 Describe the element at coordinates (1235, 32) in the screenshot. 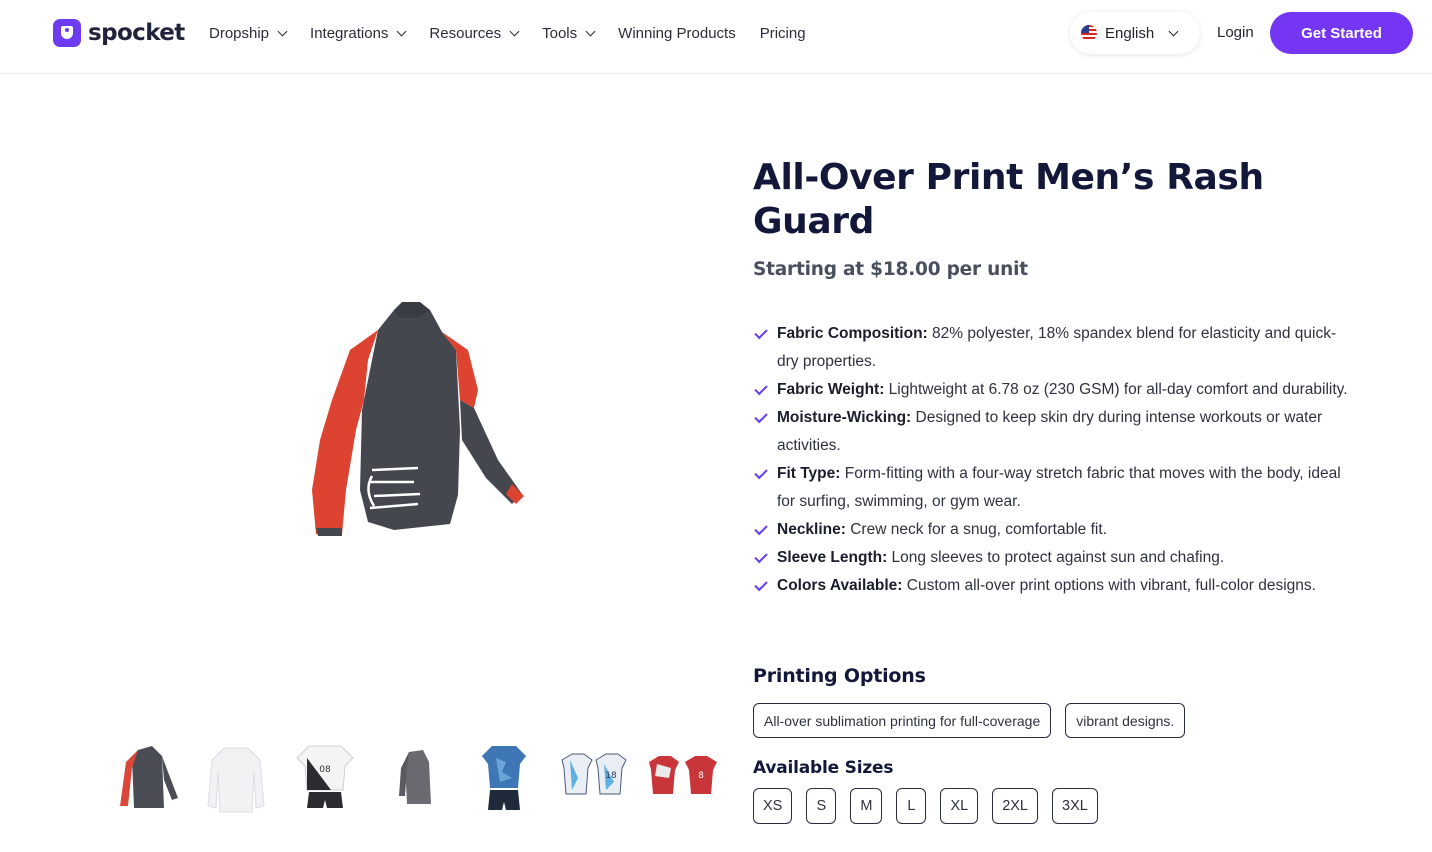

I see `login-link: Login` at that location.